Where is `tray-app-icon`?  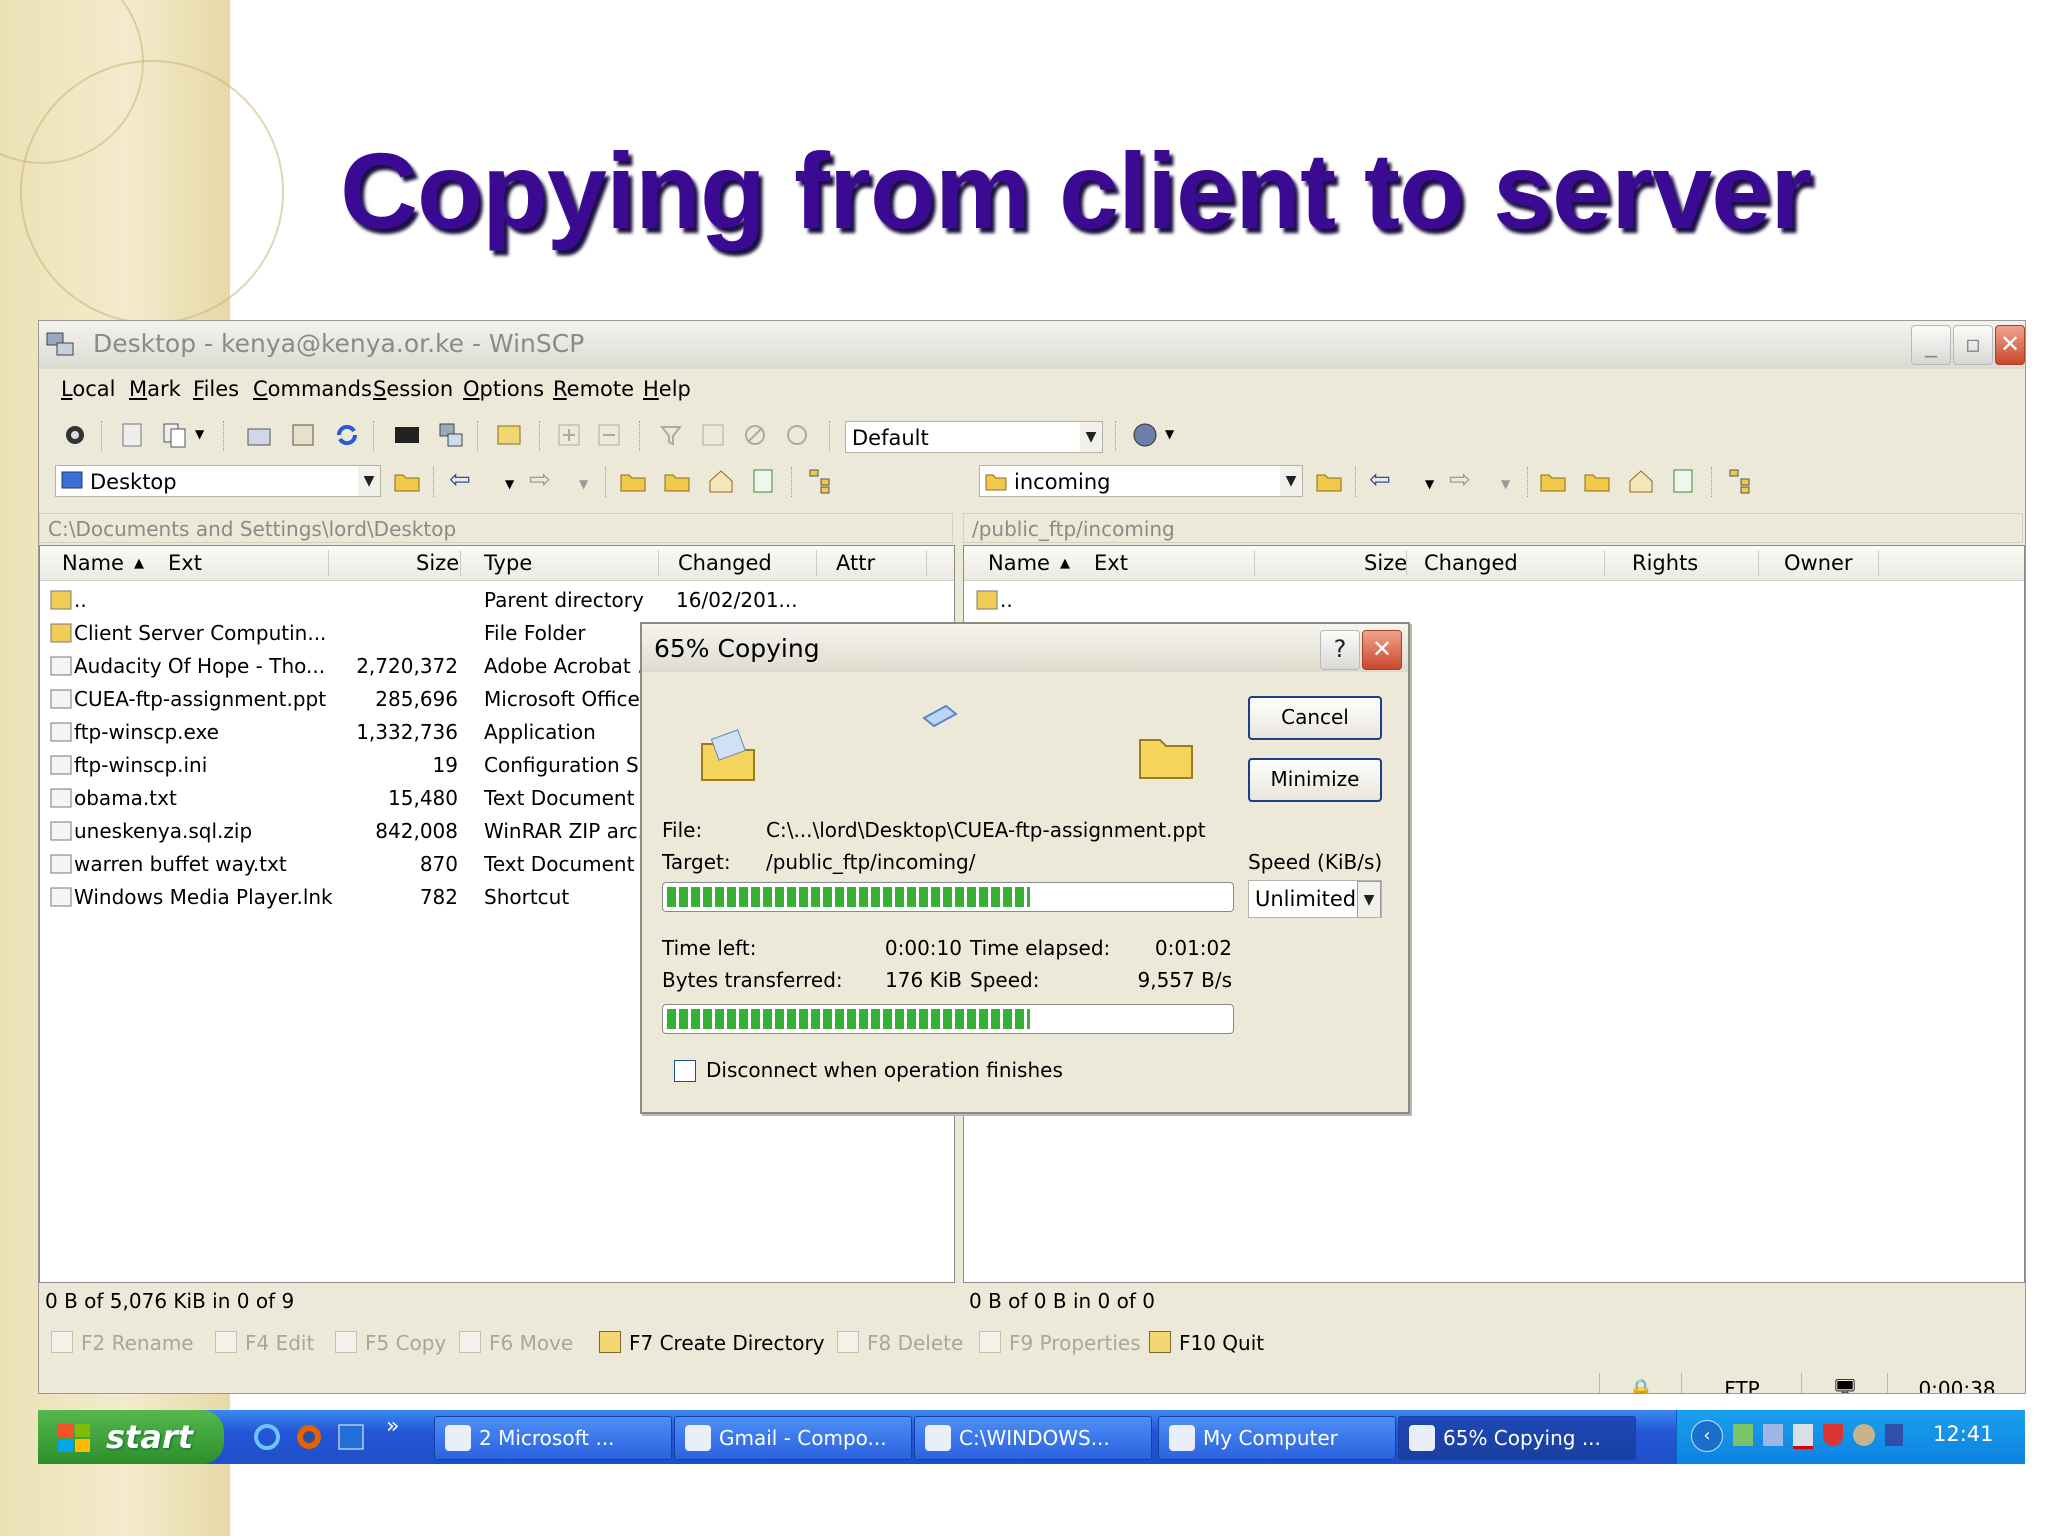
tray-app-icon is located at coordinates (1864, 1435).